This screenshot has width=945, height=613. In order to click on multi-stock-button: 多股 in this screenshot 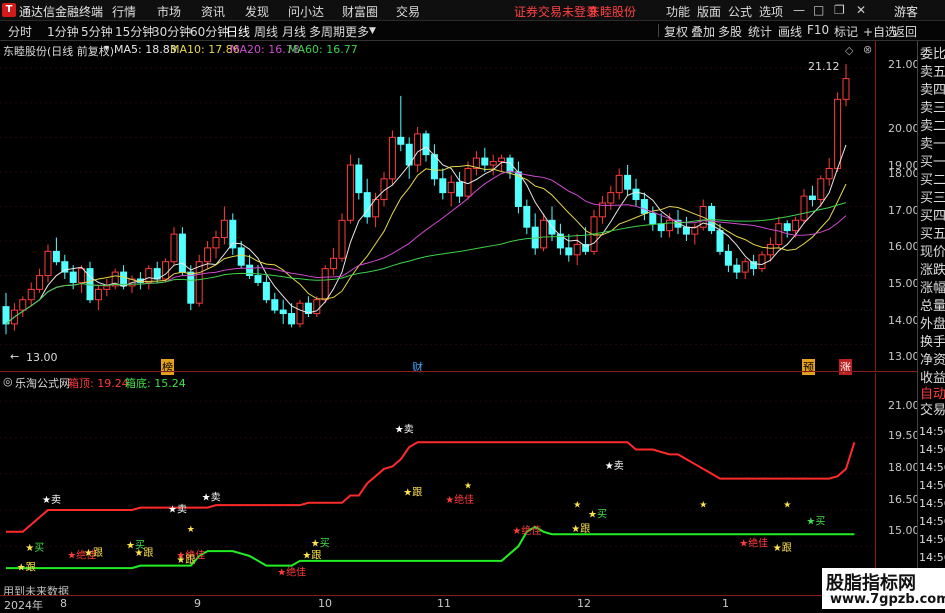, I will do `click(730, 31)`.